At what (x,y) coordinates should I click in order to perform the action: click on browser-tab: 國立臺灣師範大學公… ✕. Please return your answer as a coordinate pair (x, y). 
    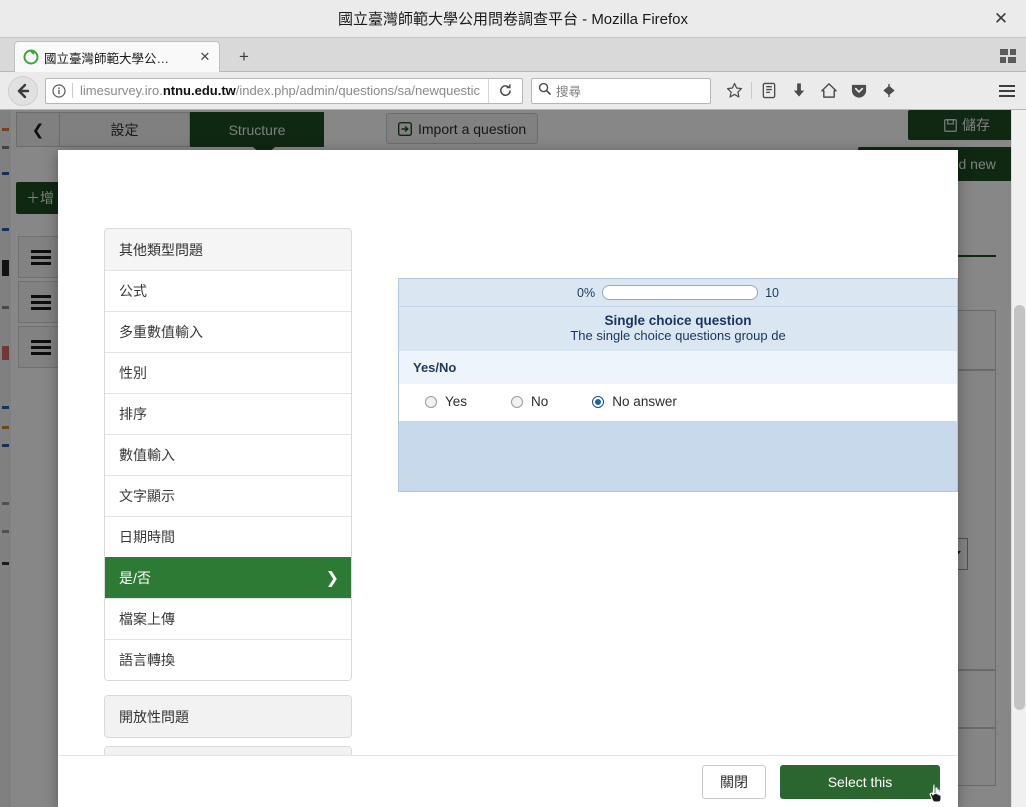
    Looking at the image, I should click on (117, 56).